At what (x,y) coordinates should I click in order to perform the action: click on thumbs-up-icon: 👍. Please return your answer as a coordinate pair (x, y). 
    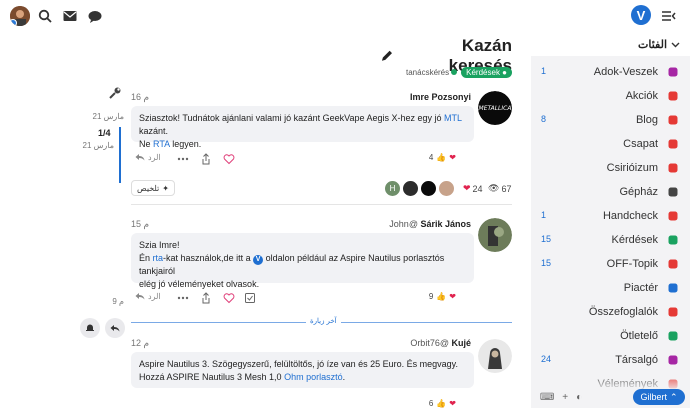
    Looking at the image, I should click on (441, 296).